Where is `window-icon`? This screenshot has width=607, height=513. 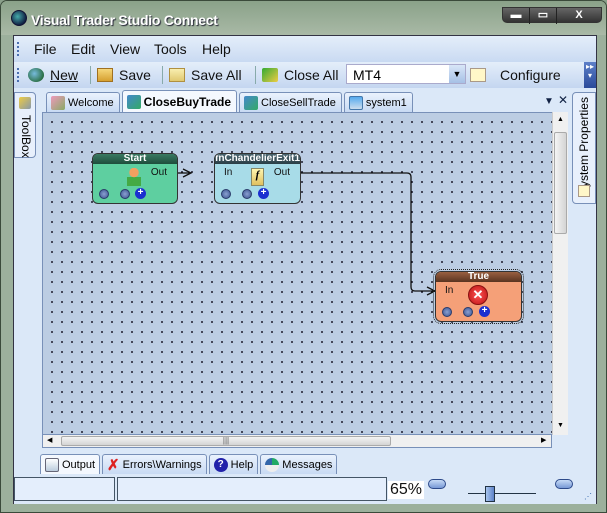 window-icon is located at coordinates (355, 102).